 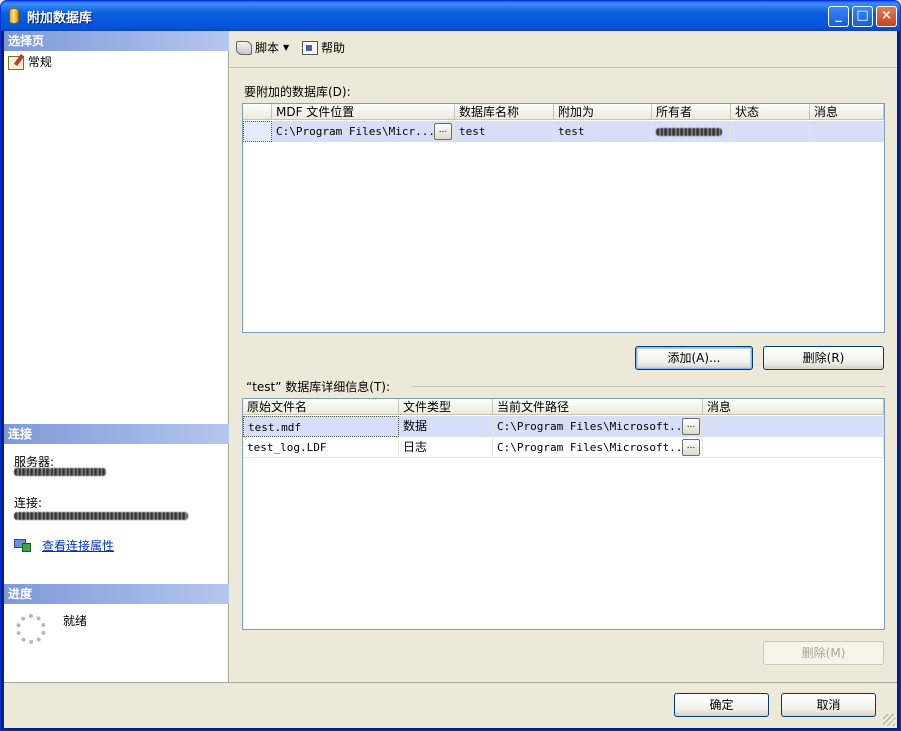 I want to click on help-button: 帮助, so click(x=323, y=48).